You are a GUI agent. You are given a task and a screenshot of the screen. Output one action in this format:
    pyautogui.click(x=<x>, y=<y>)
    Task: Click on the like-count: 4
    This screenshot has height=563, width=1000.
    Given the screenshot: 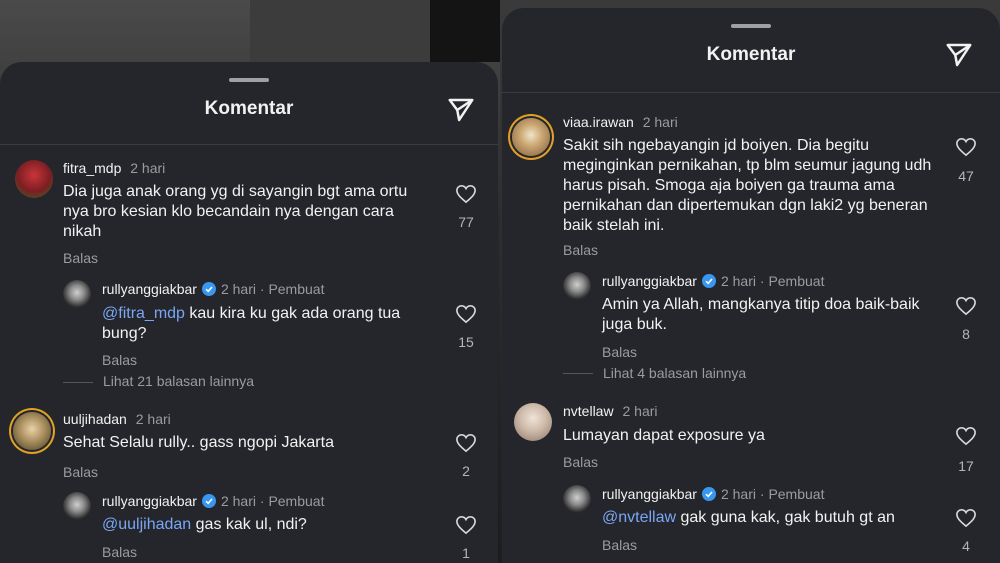 What is the action you would take?
    pyautogui.click(x=966, y=546)
    